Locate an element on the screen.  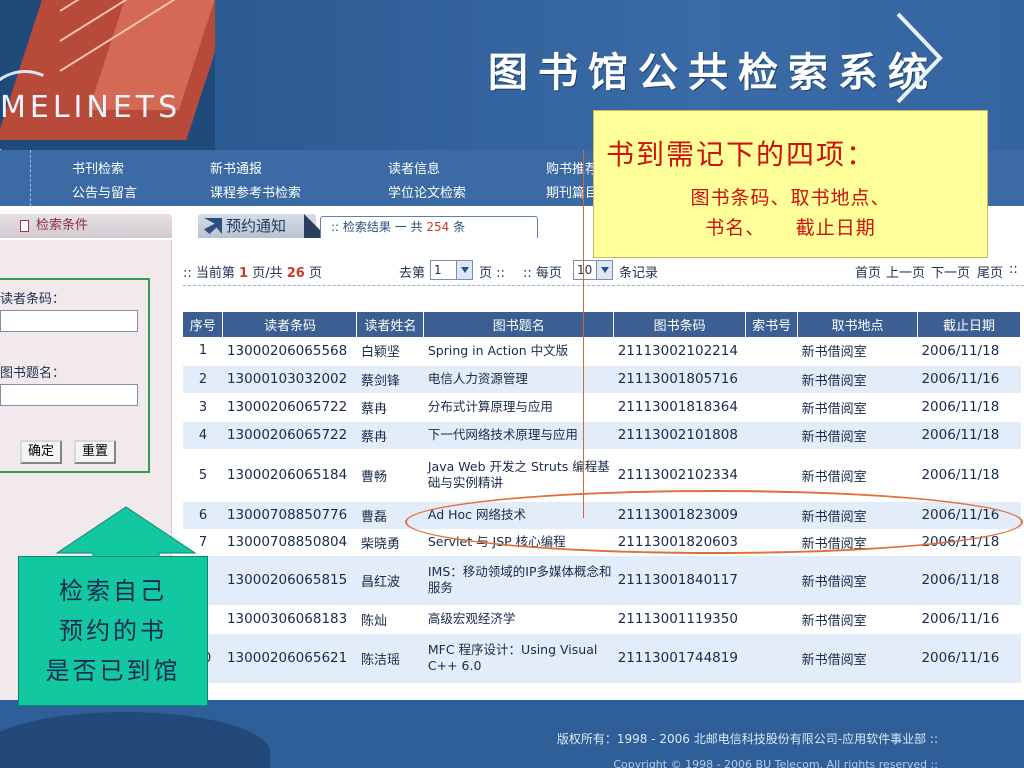
cell-book-barcode: 21113001805716 is located at coordinates (679, 379).